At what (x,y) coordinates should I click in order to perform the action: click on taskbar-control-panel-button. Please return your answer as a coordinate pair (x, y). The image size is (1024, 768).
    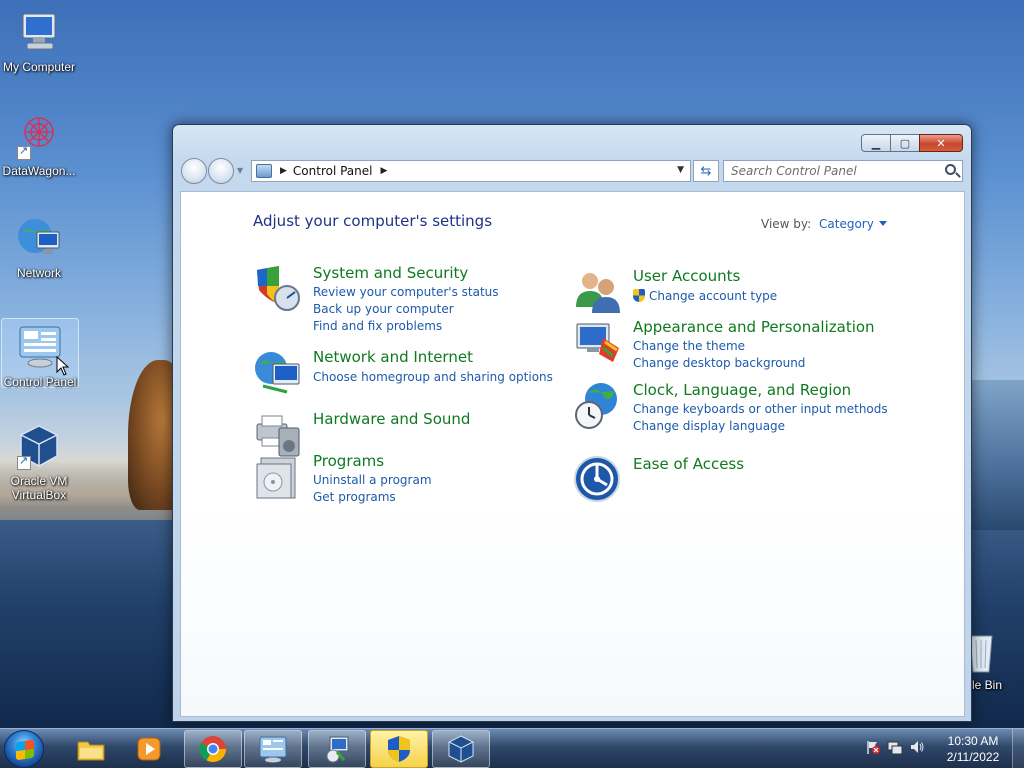
    Looking at the image, I should click on (273, 749).